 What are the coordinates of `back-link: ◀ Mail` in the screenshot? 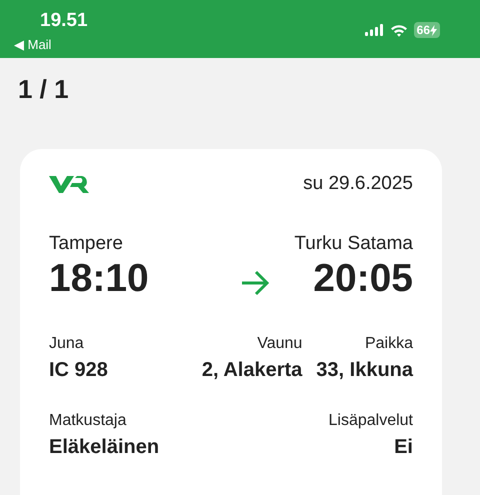 It's located at (51, 45).